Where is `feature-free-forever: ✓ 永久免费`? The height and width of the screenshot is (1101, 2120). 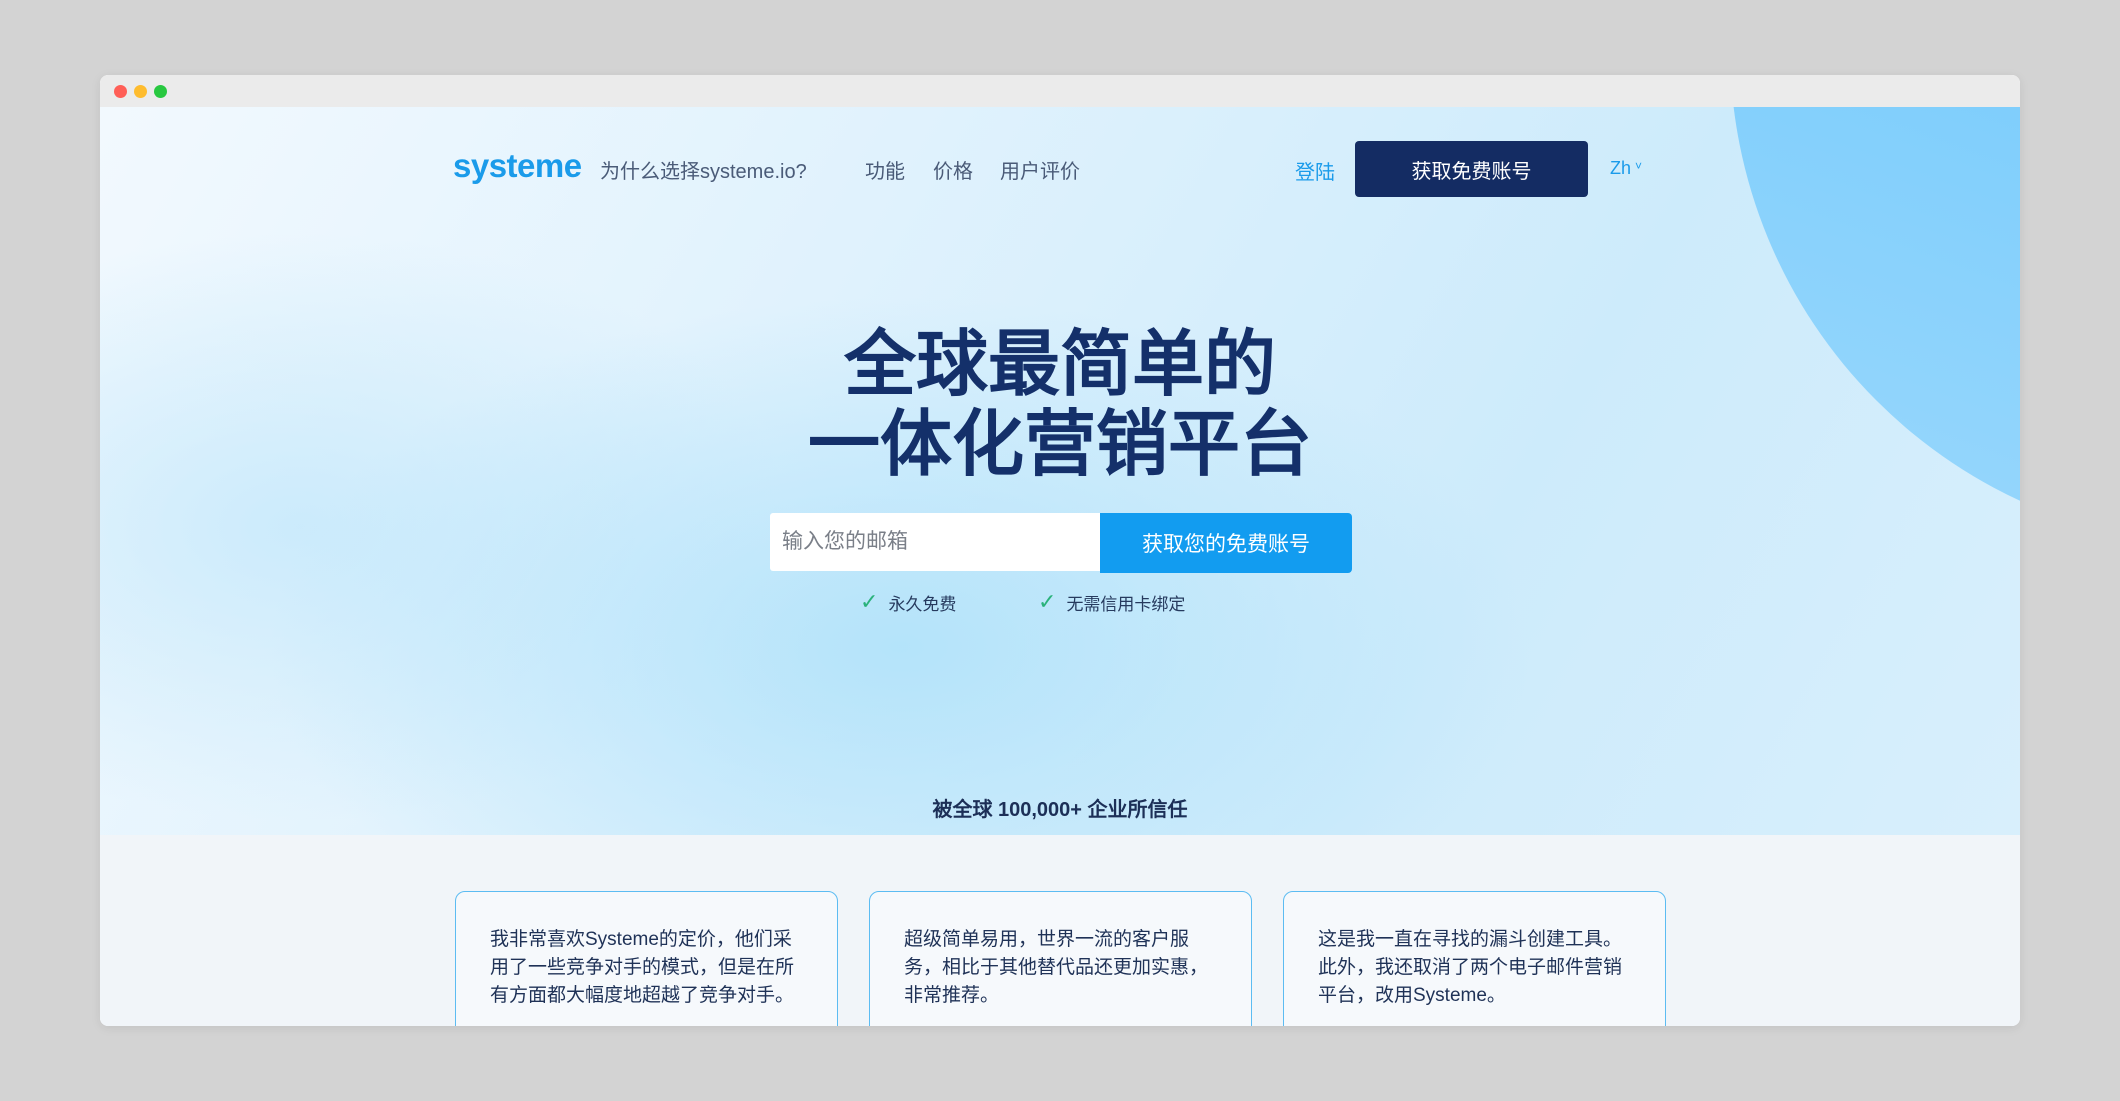 feature-free-forever: ✓ 永久免费 is located at coordinates (908, 602).